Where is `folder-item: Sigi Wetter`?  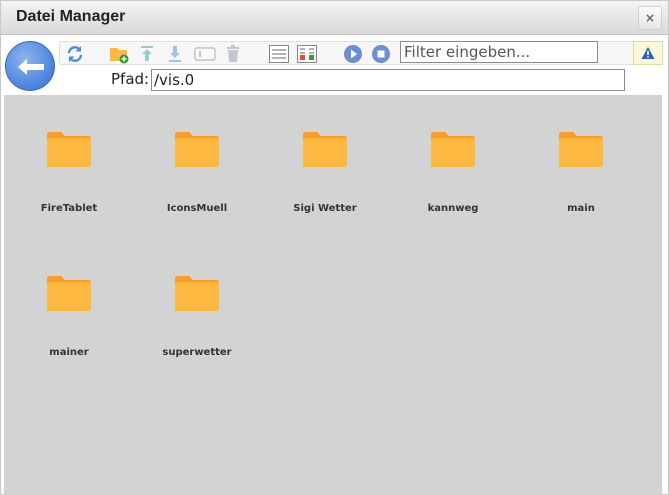
folder-item: Sigi Wetter is located at coordinates (325, 154).